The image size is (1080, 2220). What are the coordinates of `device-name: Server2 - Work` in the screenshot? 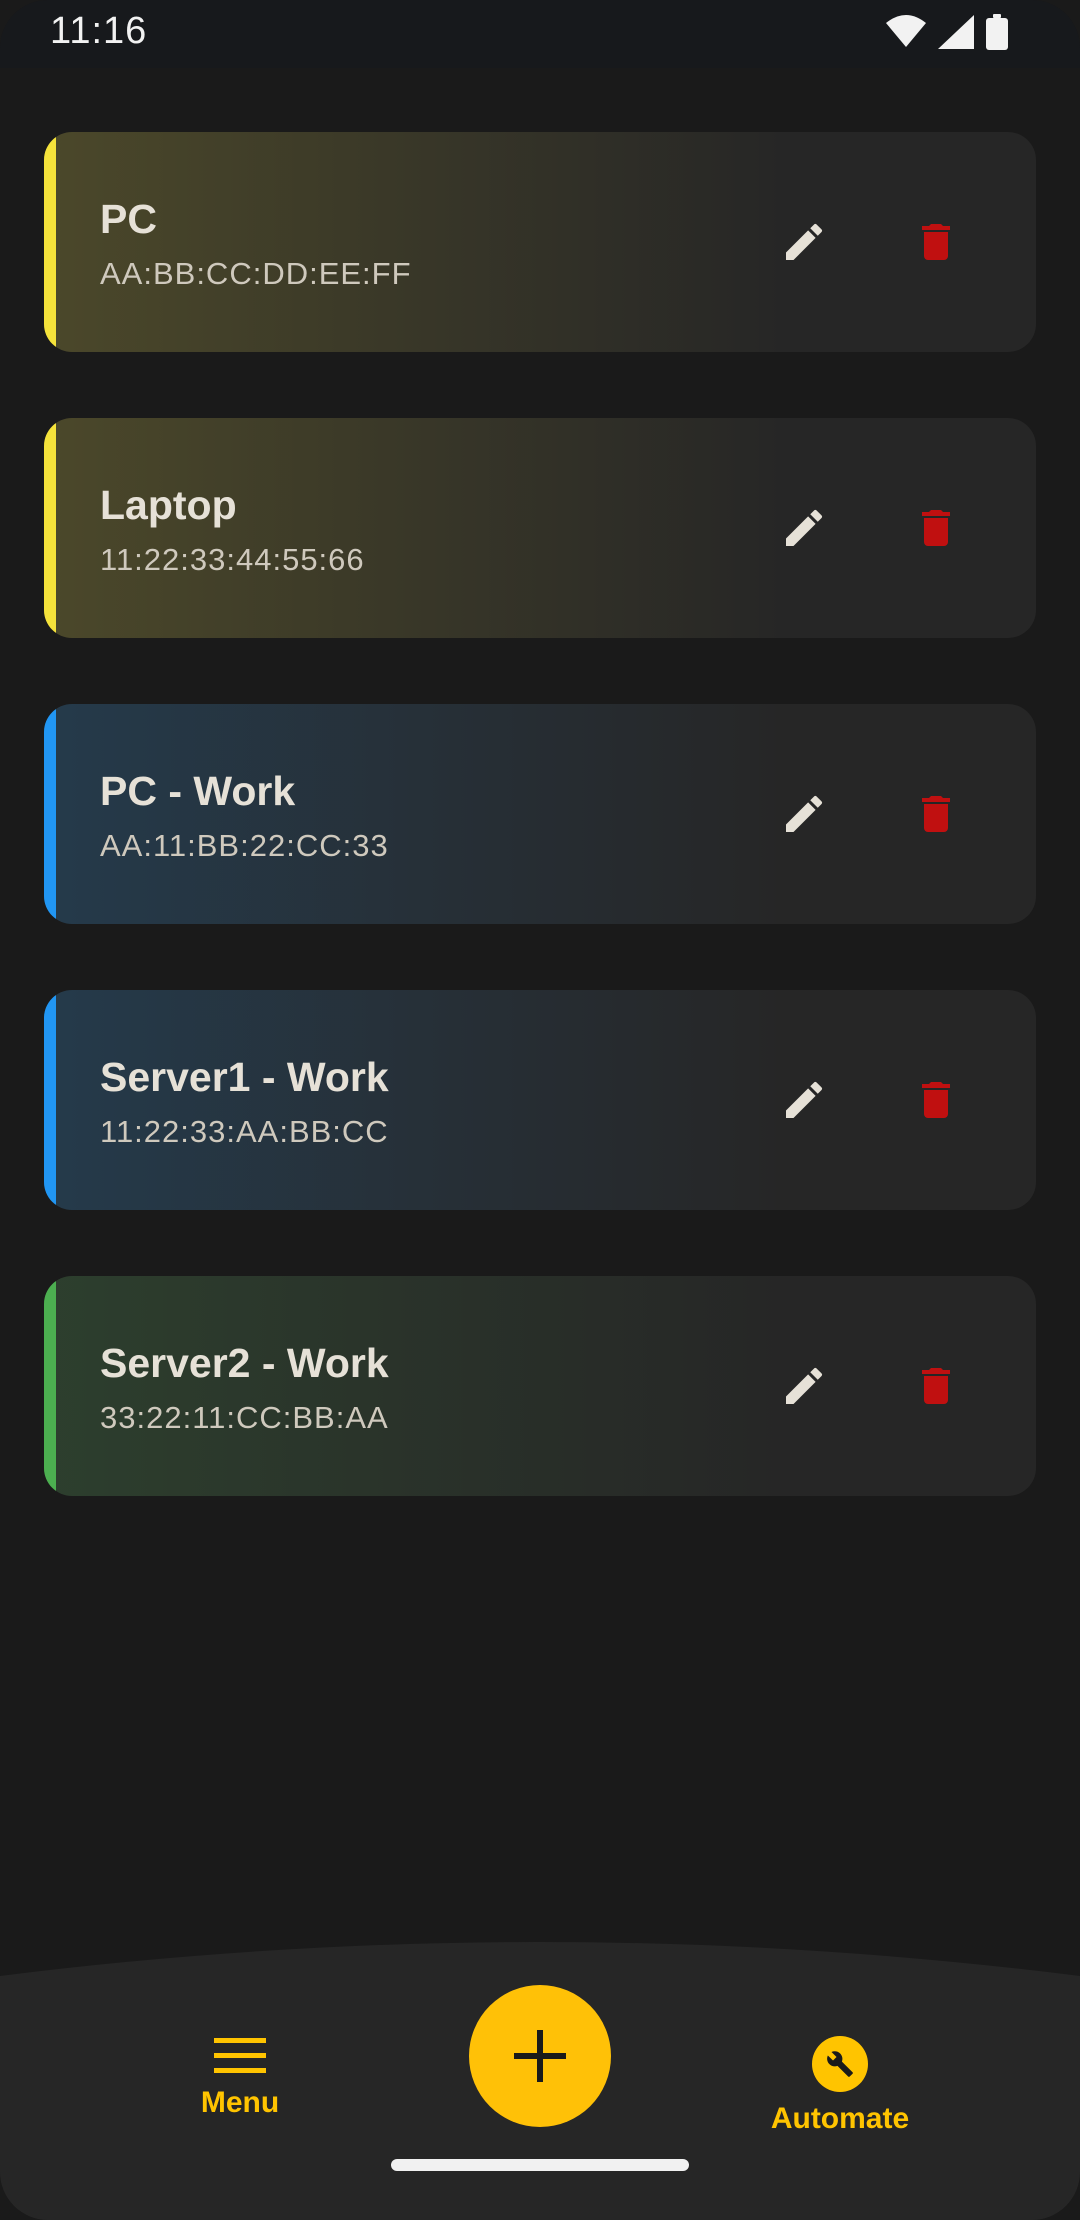 It's located at (244, 1363).